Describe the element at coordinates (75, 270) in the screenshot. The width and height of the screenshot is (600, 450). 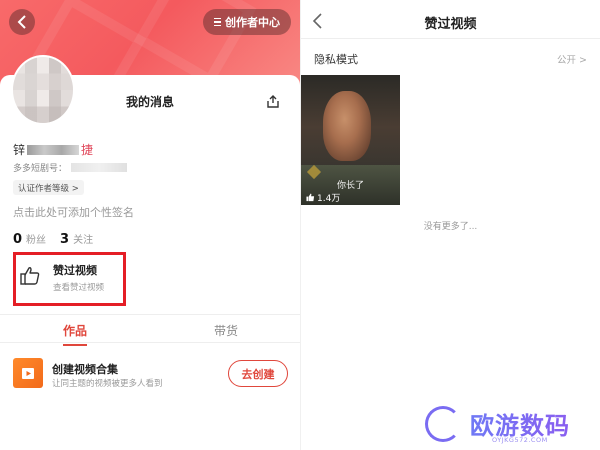
I see `liked-videos-title: 赞过视频` at that location.